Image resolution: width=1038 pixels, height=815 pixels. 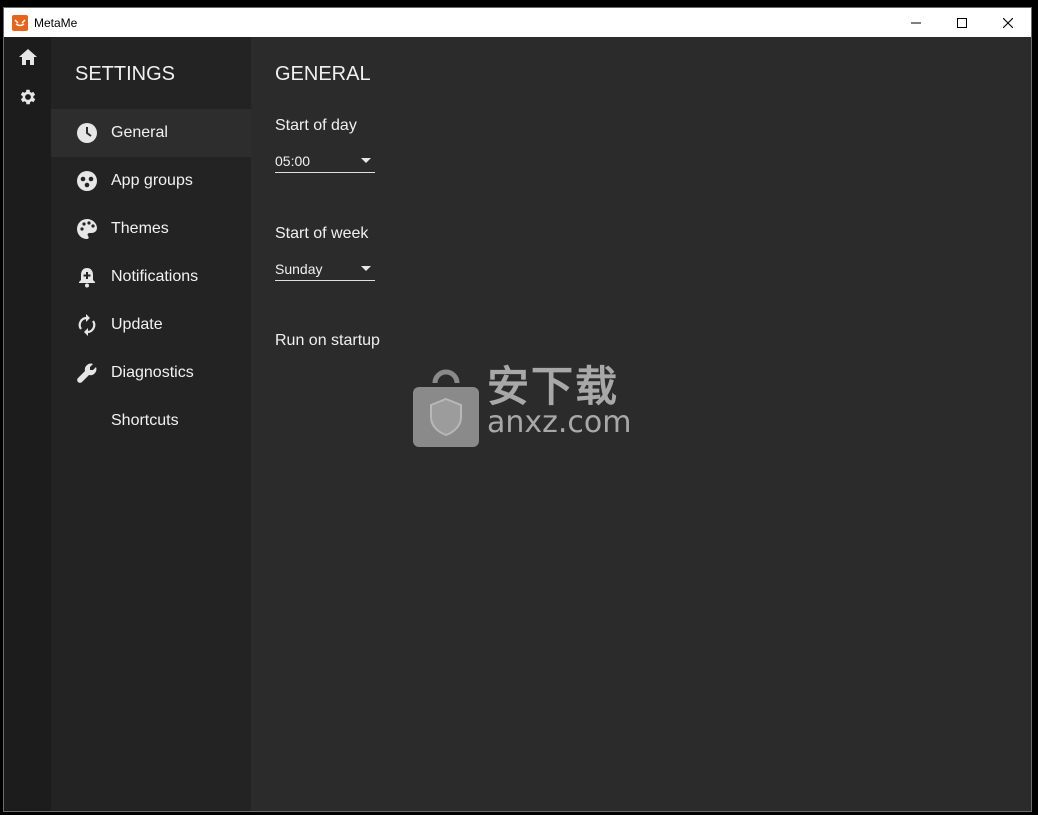 What do you see at coordinates (327, 340) in the screenshot?
I see `run-on-startup-label: Run on startup` at bounding box center [327, 340].